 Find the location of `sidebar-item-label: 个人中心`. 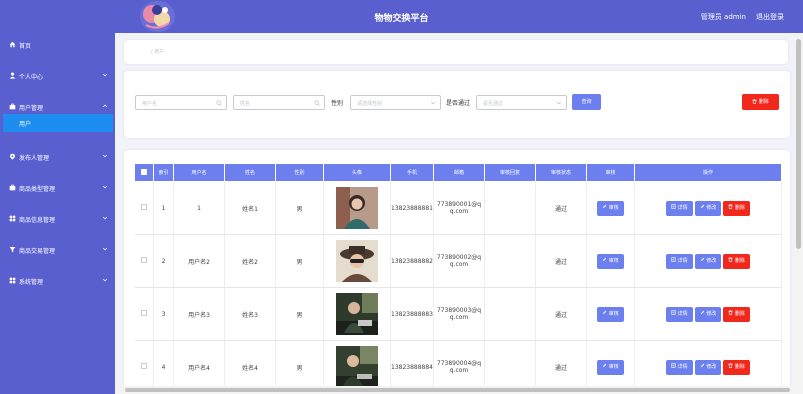

sidebar-item-label: 个人中心 is located at coordinates (31, 77).